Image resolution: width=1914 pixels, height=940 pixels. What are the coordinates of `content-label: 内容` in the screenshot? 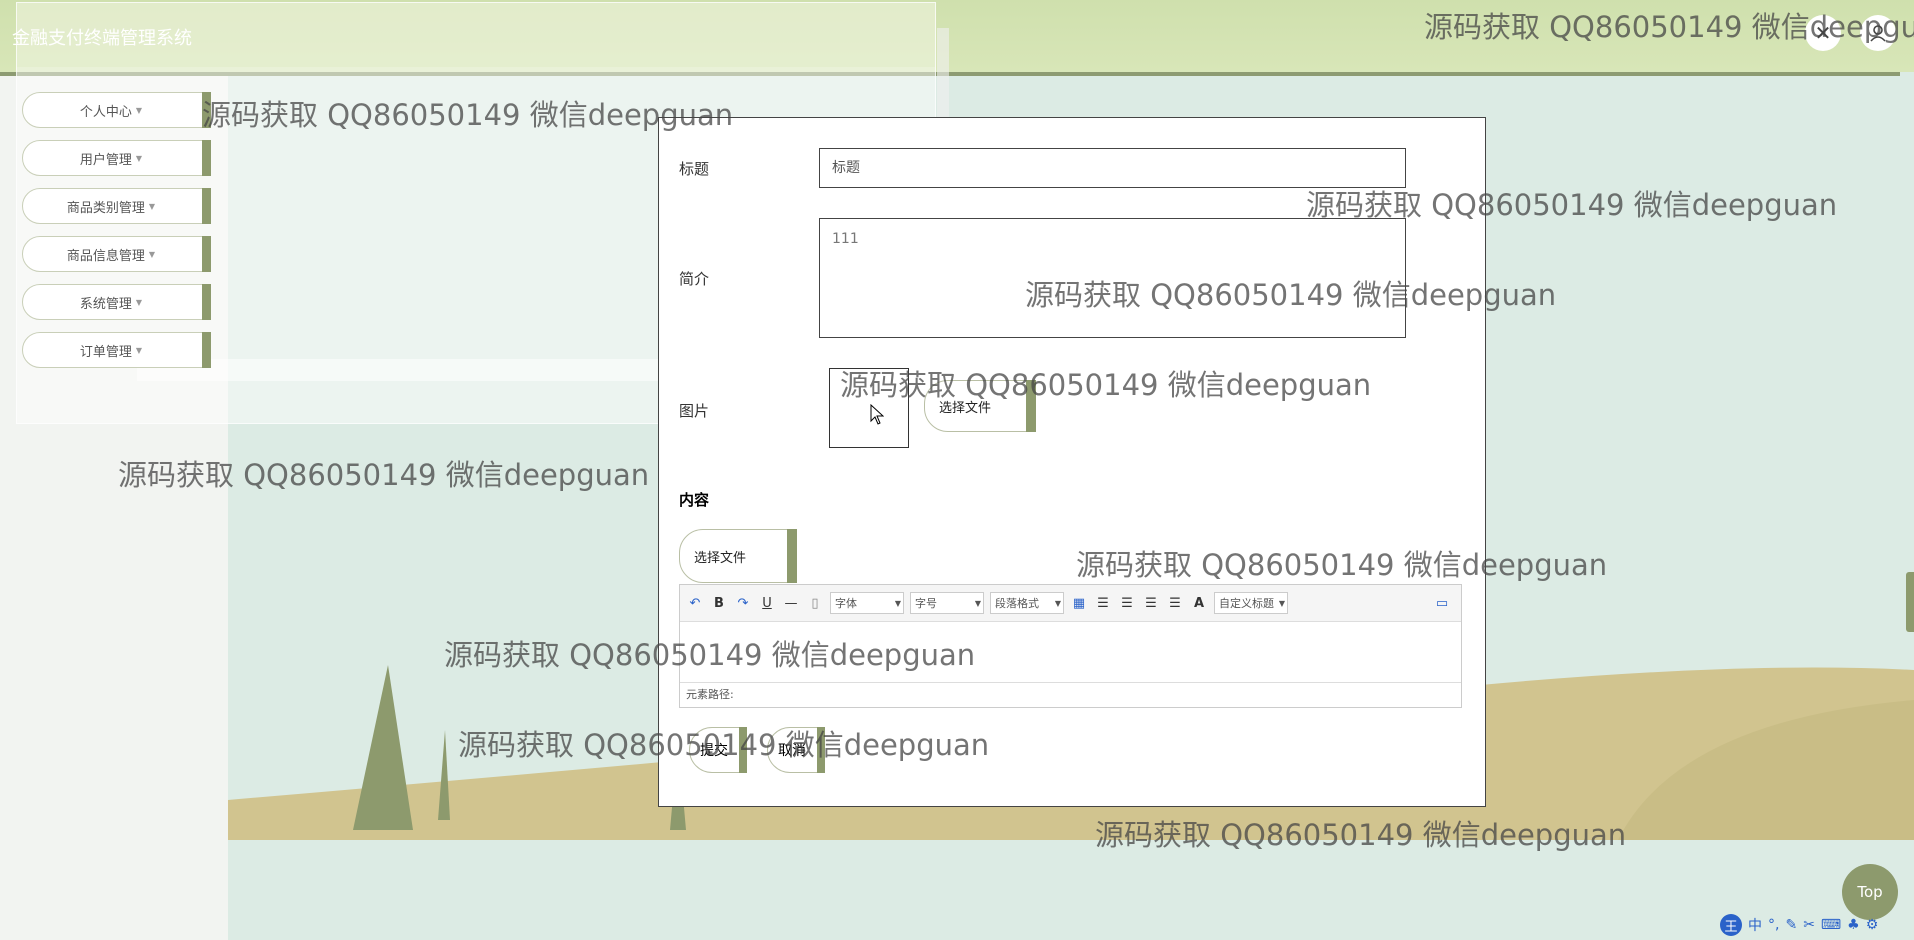 It's located at (694, 500).